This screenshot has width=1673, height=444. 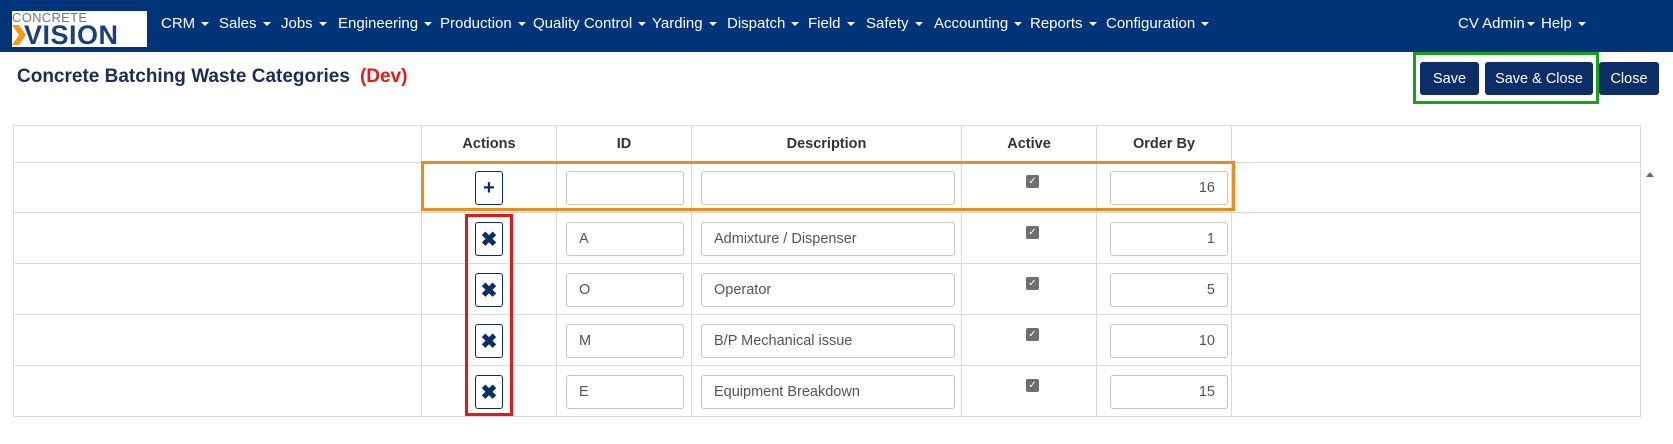 What do you see at coordinates (1539, 78) in the screenshot?
I see `save-and-close-button: Save & Close` at bounding box center [1539, 78].